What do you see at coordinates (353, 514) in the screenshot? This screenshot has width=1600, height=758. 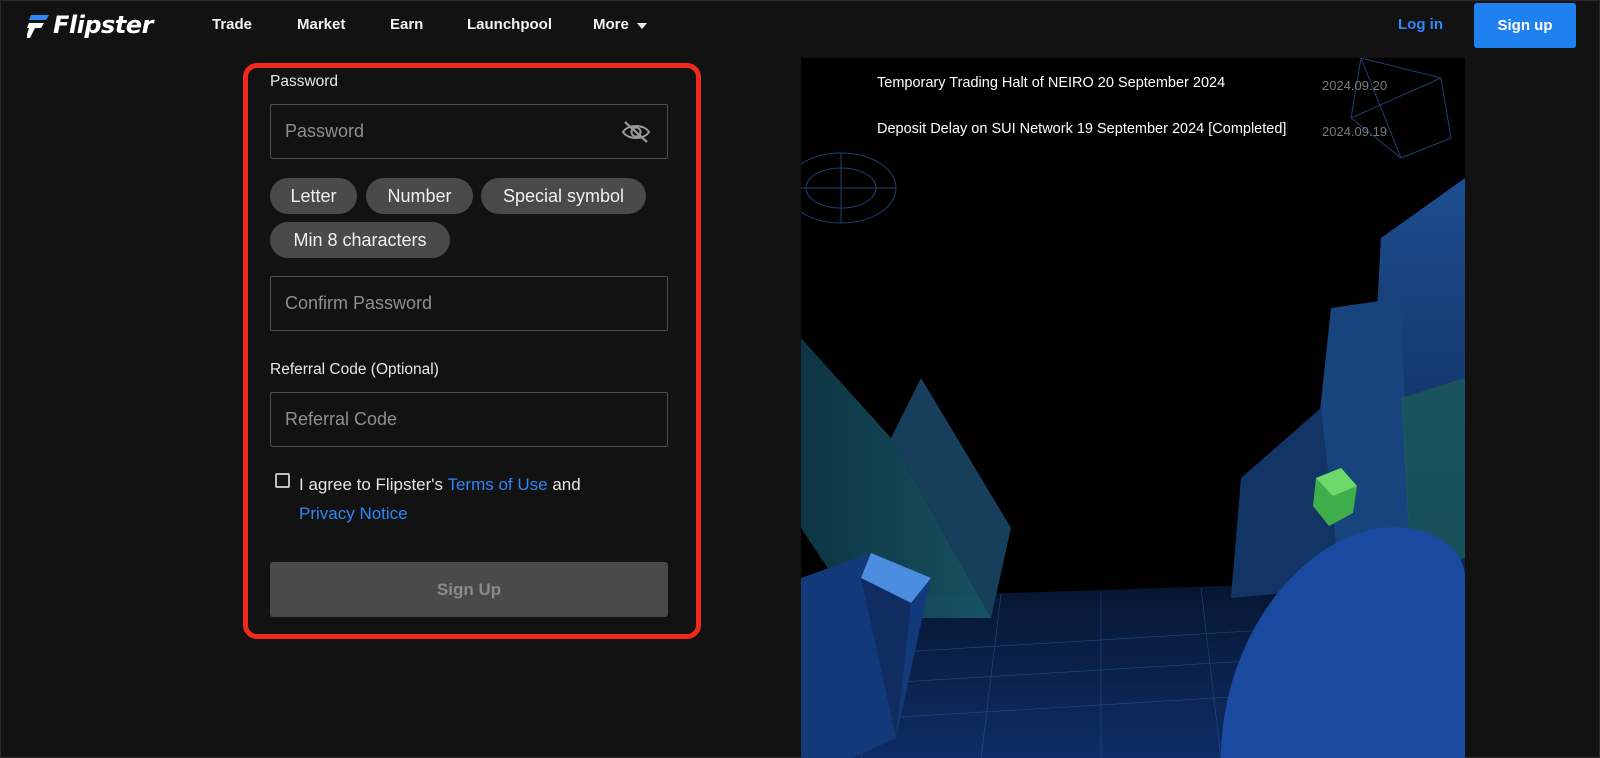 I see `privacy-link: Privacy Notice` at bounding box center [353, 514].